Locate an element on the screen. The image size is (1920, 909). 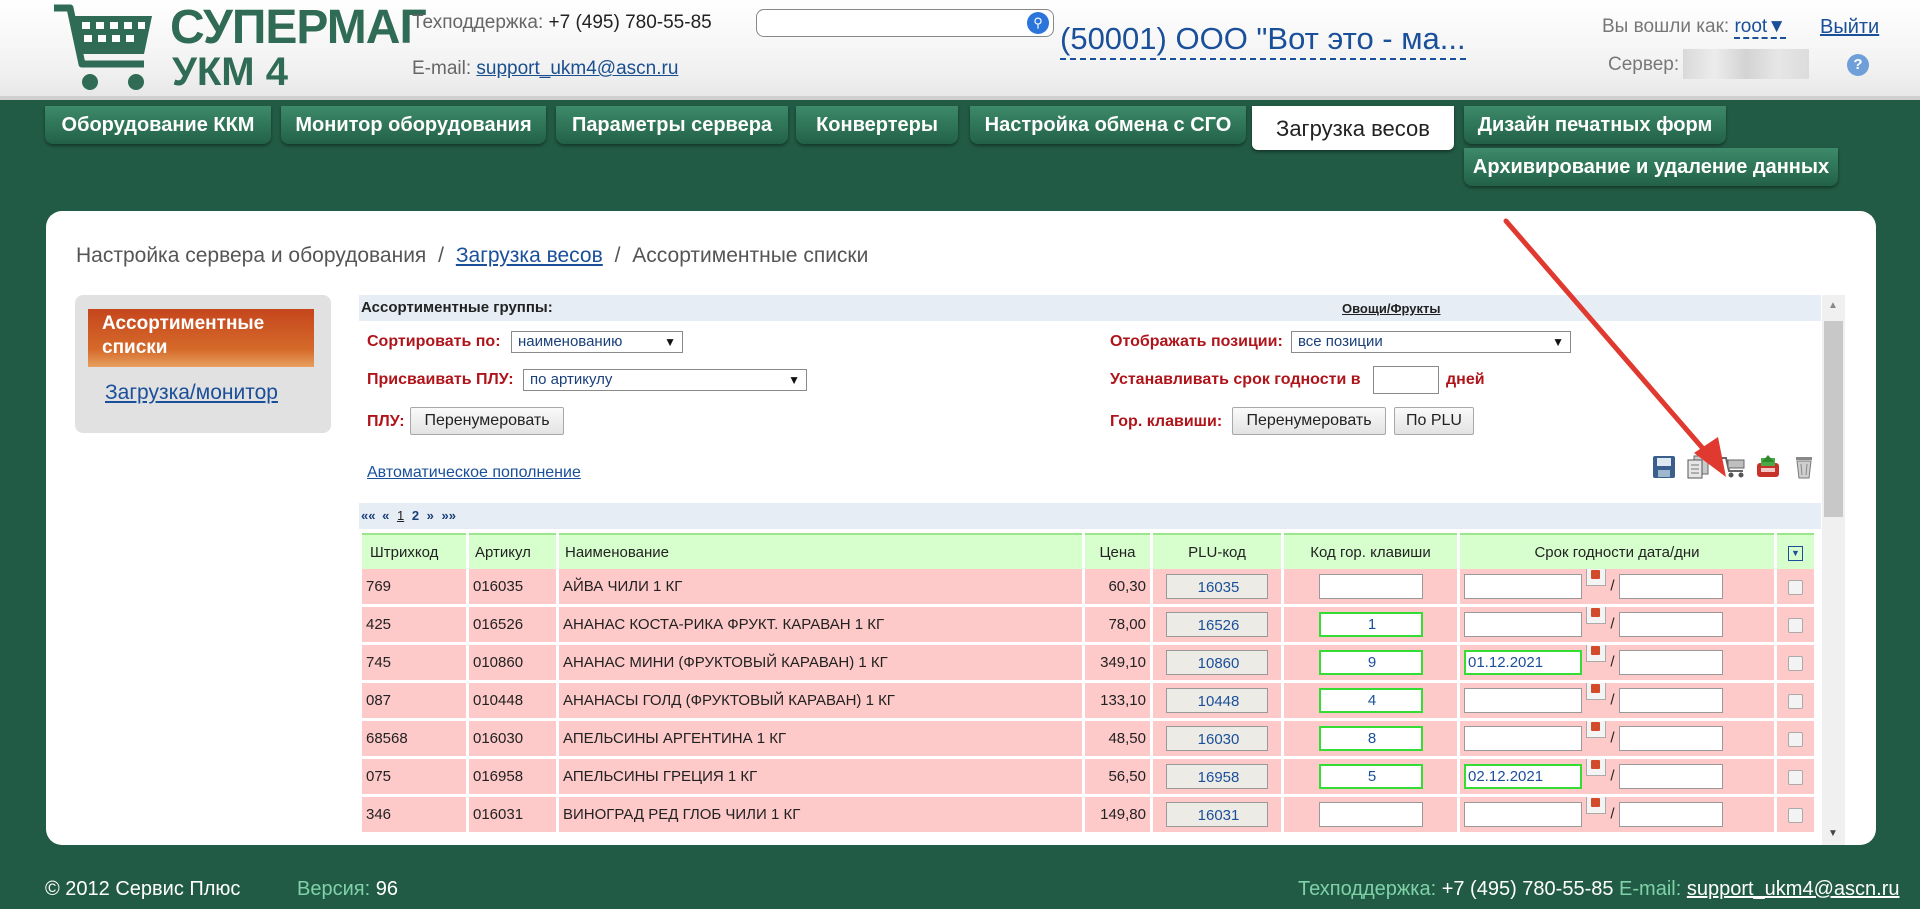
auto-replenish-link: Автоматическое пополнение is located at coordinates (474, 473).